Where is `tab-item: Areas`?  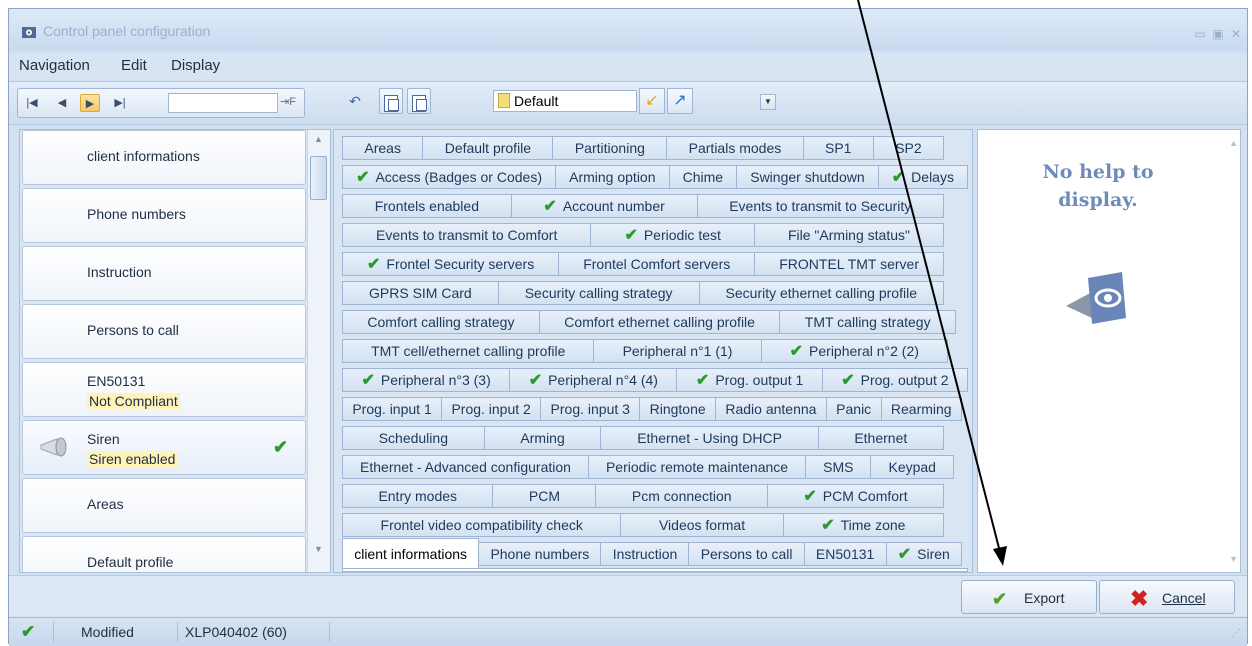 tab-item: Areas is located at coordinates (383, 148).